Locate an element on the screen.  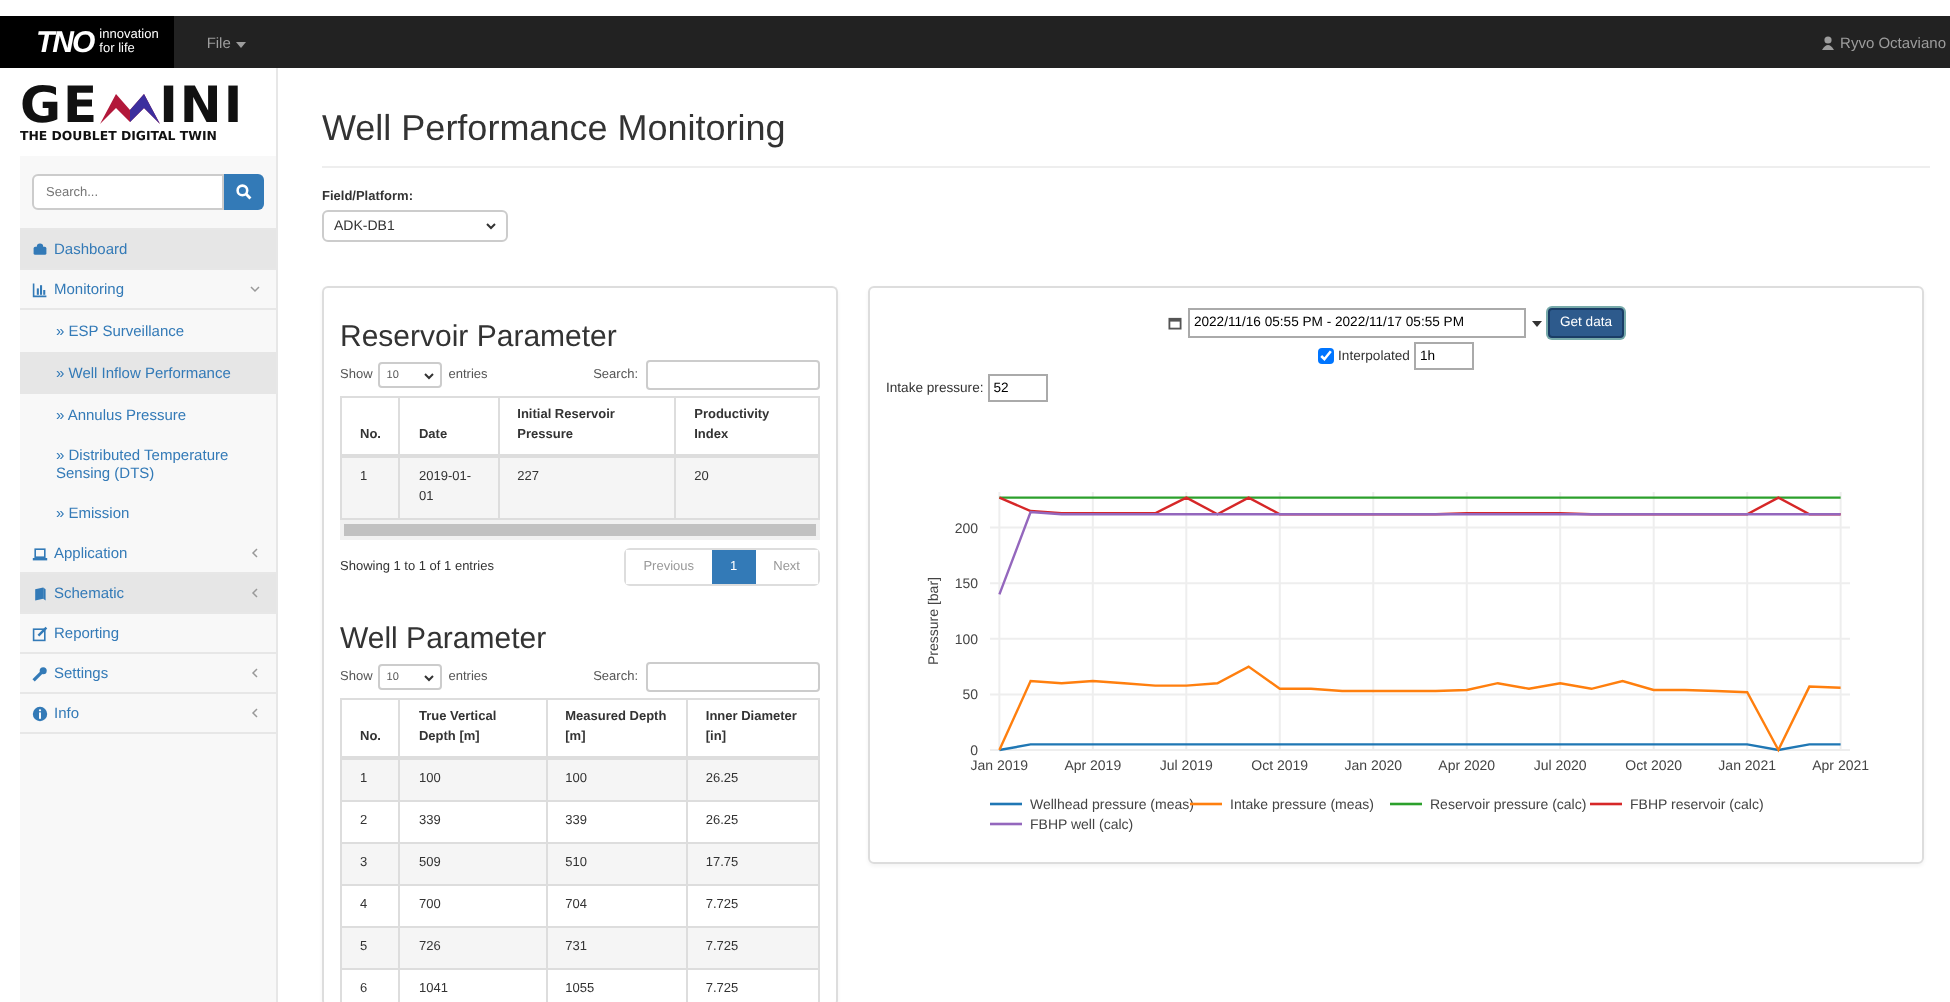
logo-title: INI is located at coordinates (202, 106).